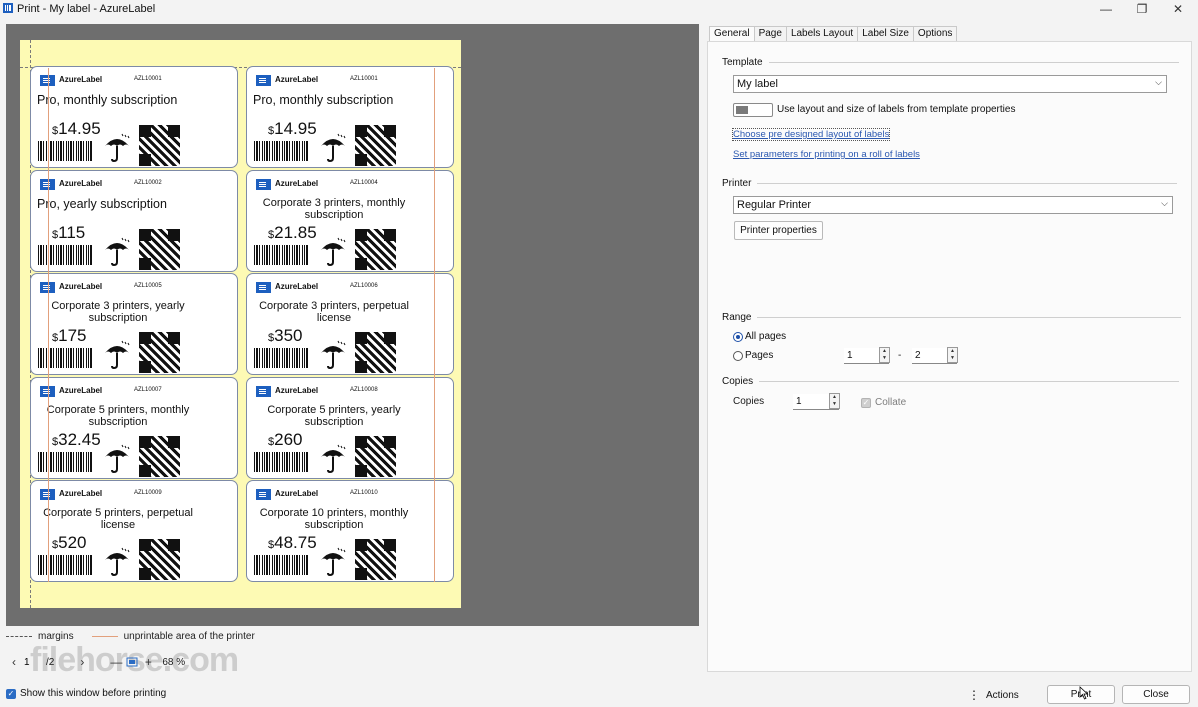 The width and height of the screenshot is (1198, 707). I want to click on label-code: AZL10004, so click(364, 182).